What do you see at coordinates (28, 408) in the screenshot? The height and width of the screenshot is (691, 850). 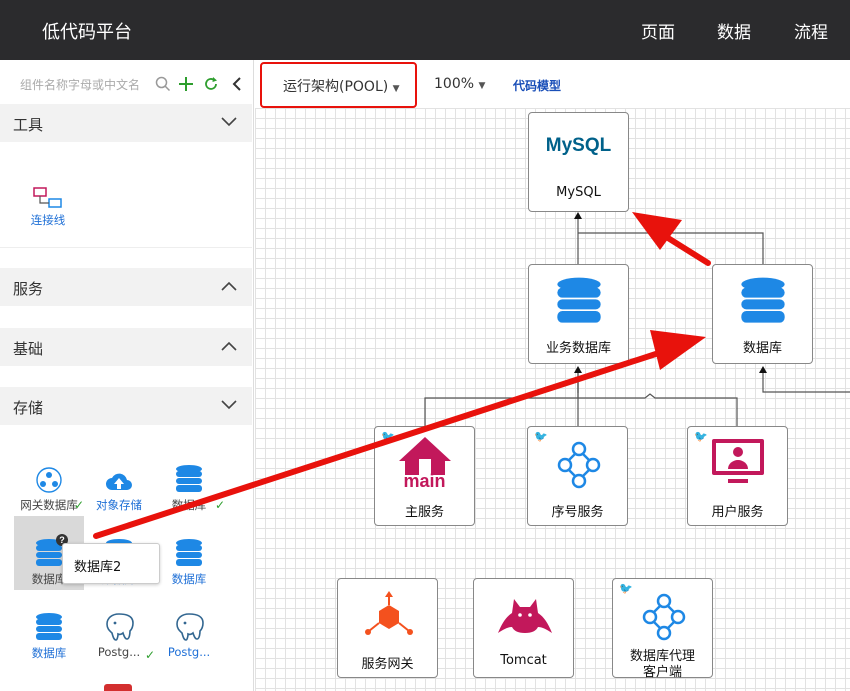 I see `section-storage-label: 存储` at bounding box center [28, 408].